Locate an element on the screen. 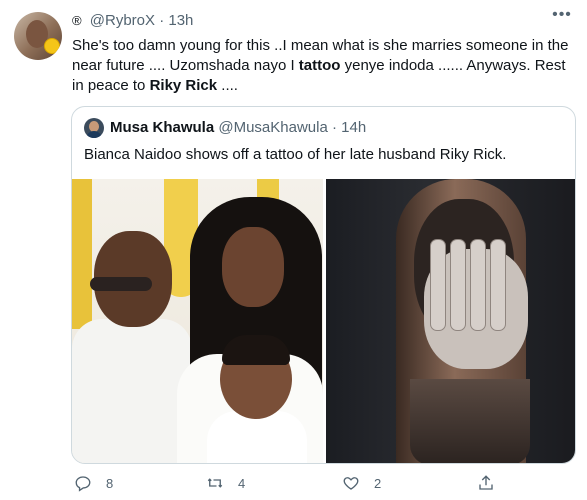 This screenshot has height=500, width=587. quoted-name: Musa Khawula is located at coordinates (162, 127).